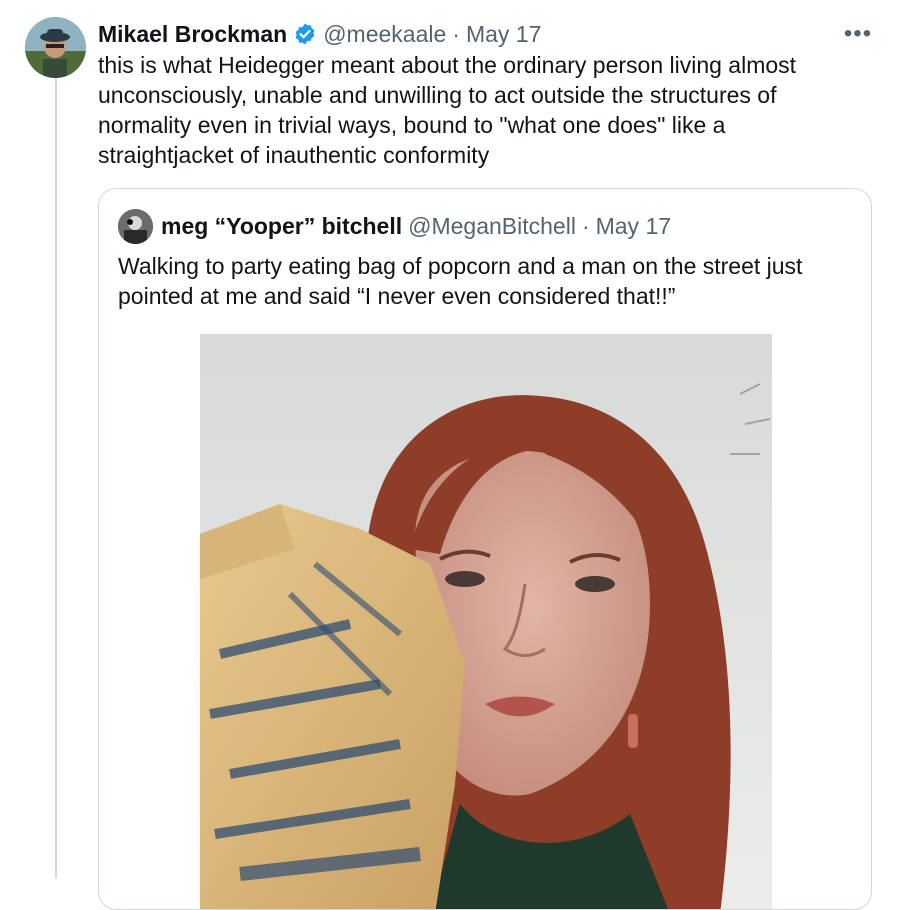 The image size is (900, 910). Describe the element at coordinates (55, 47) in the screenshot. I see `avatar` at that location.